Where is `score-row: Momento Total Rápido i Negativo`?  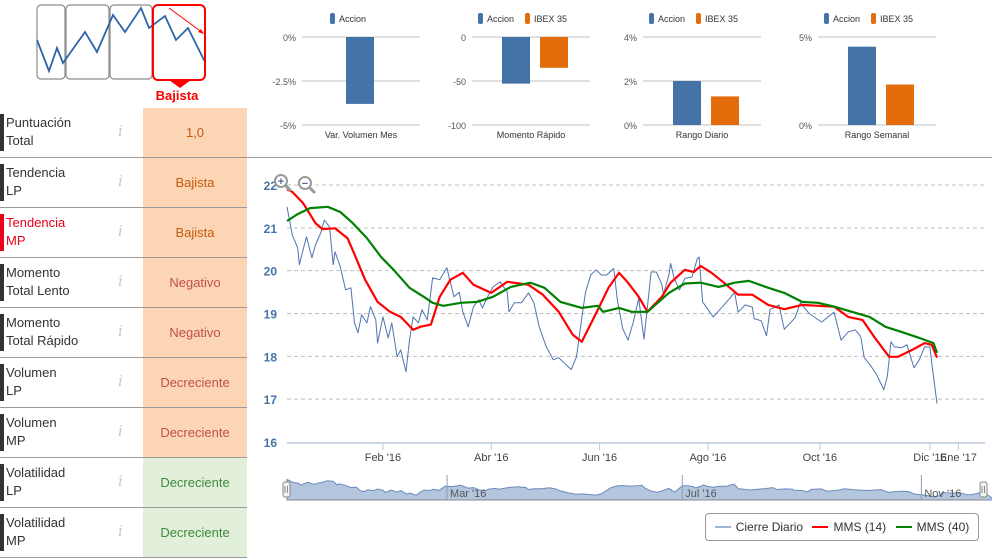 score-row: Momento Total Rápido i Negativo is located at coordinates (123, 333).